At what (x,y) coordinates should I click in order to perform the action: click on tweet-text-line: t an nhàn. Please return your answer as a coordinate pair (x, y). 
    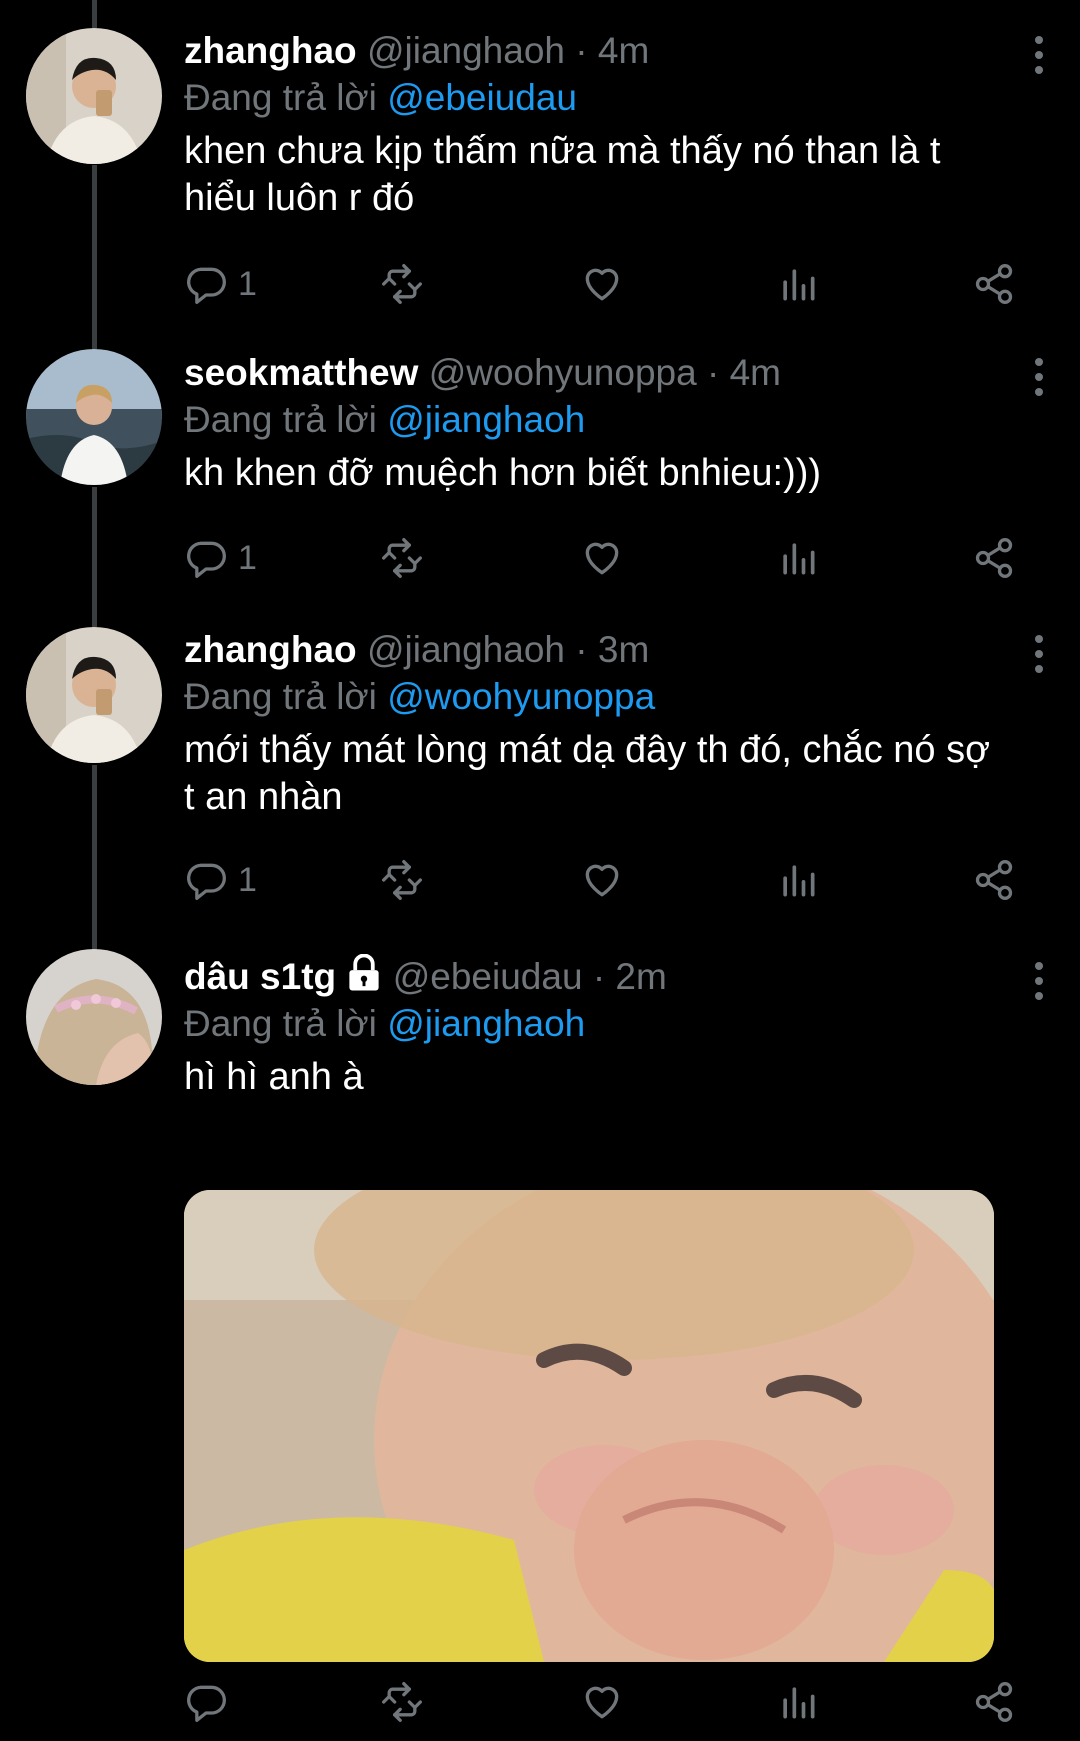
    Looking at the image, I should click on (263, 797).